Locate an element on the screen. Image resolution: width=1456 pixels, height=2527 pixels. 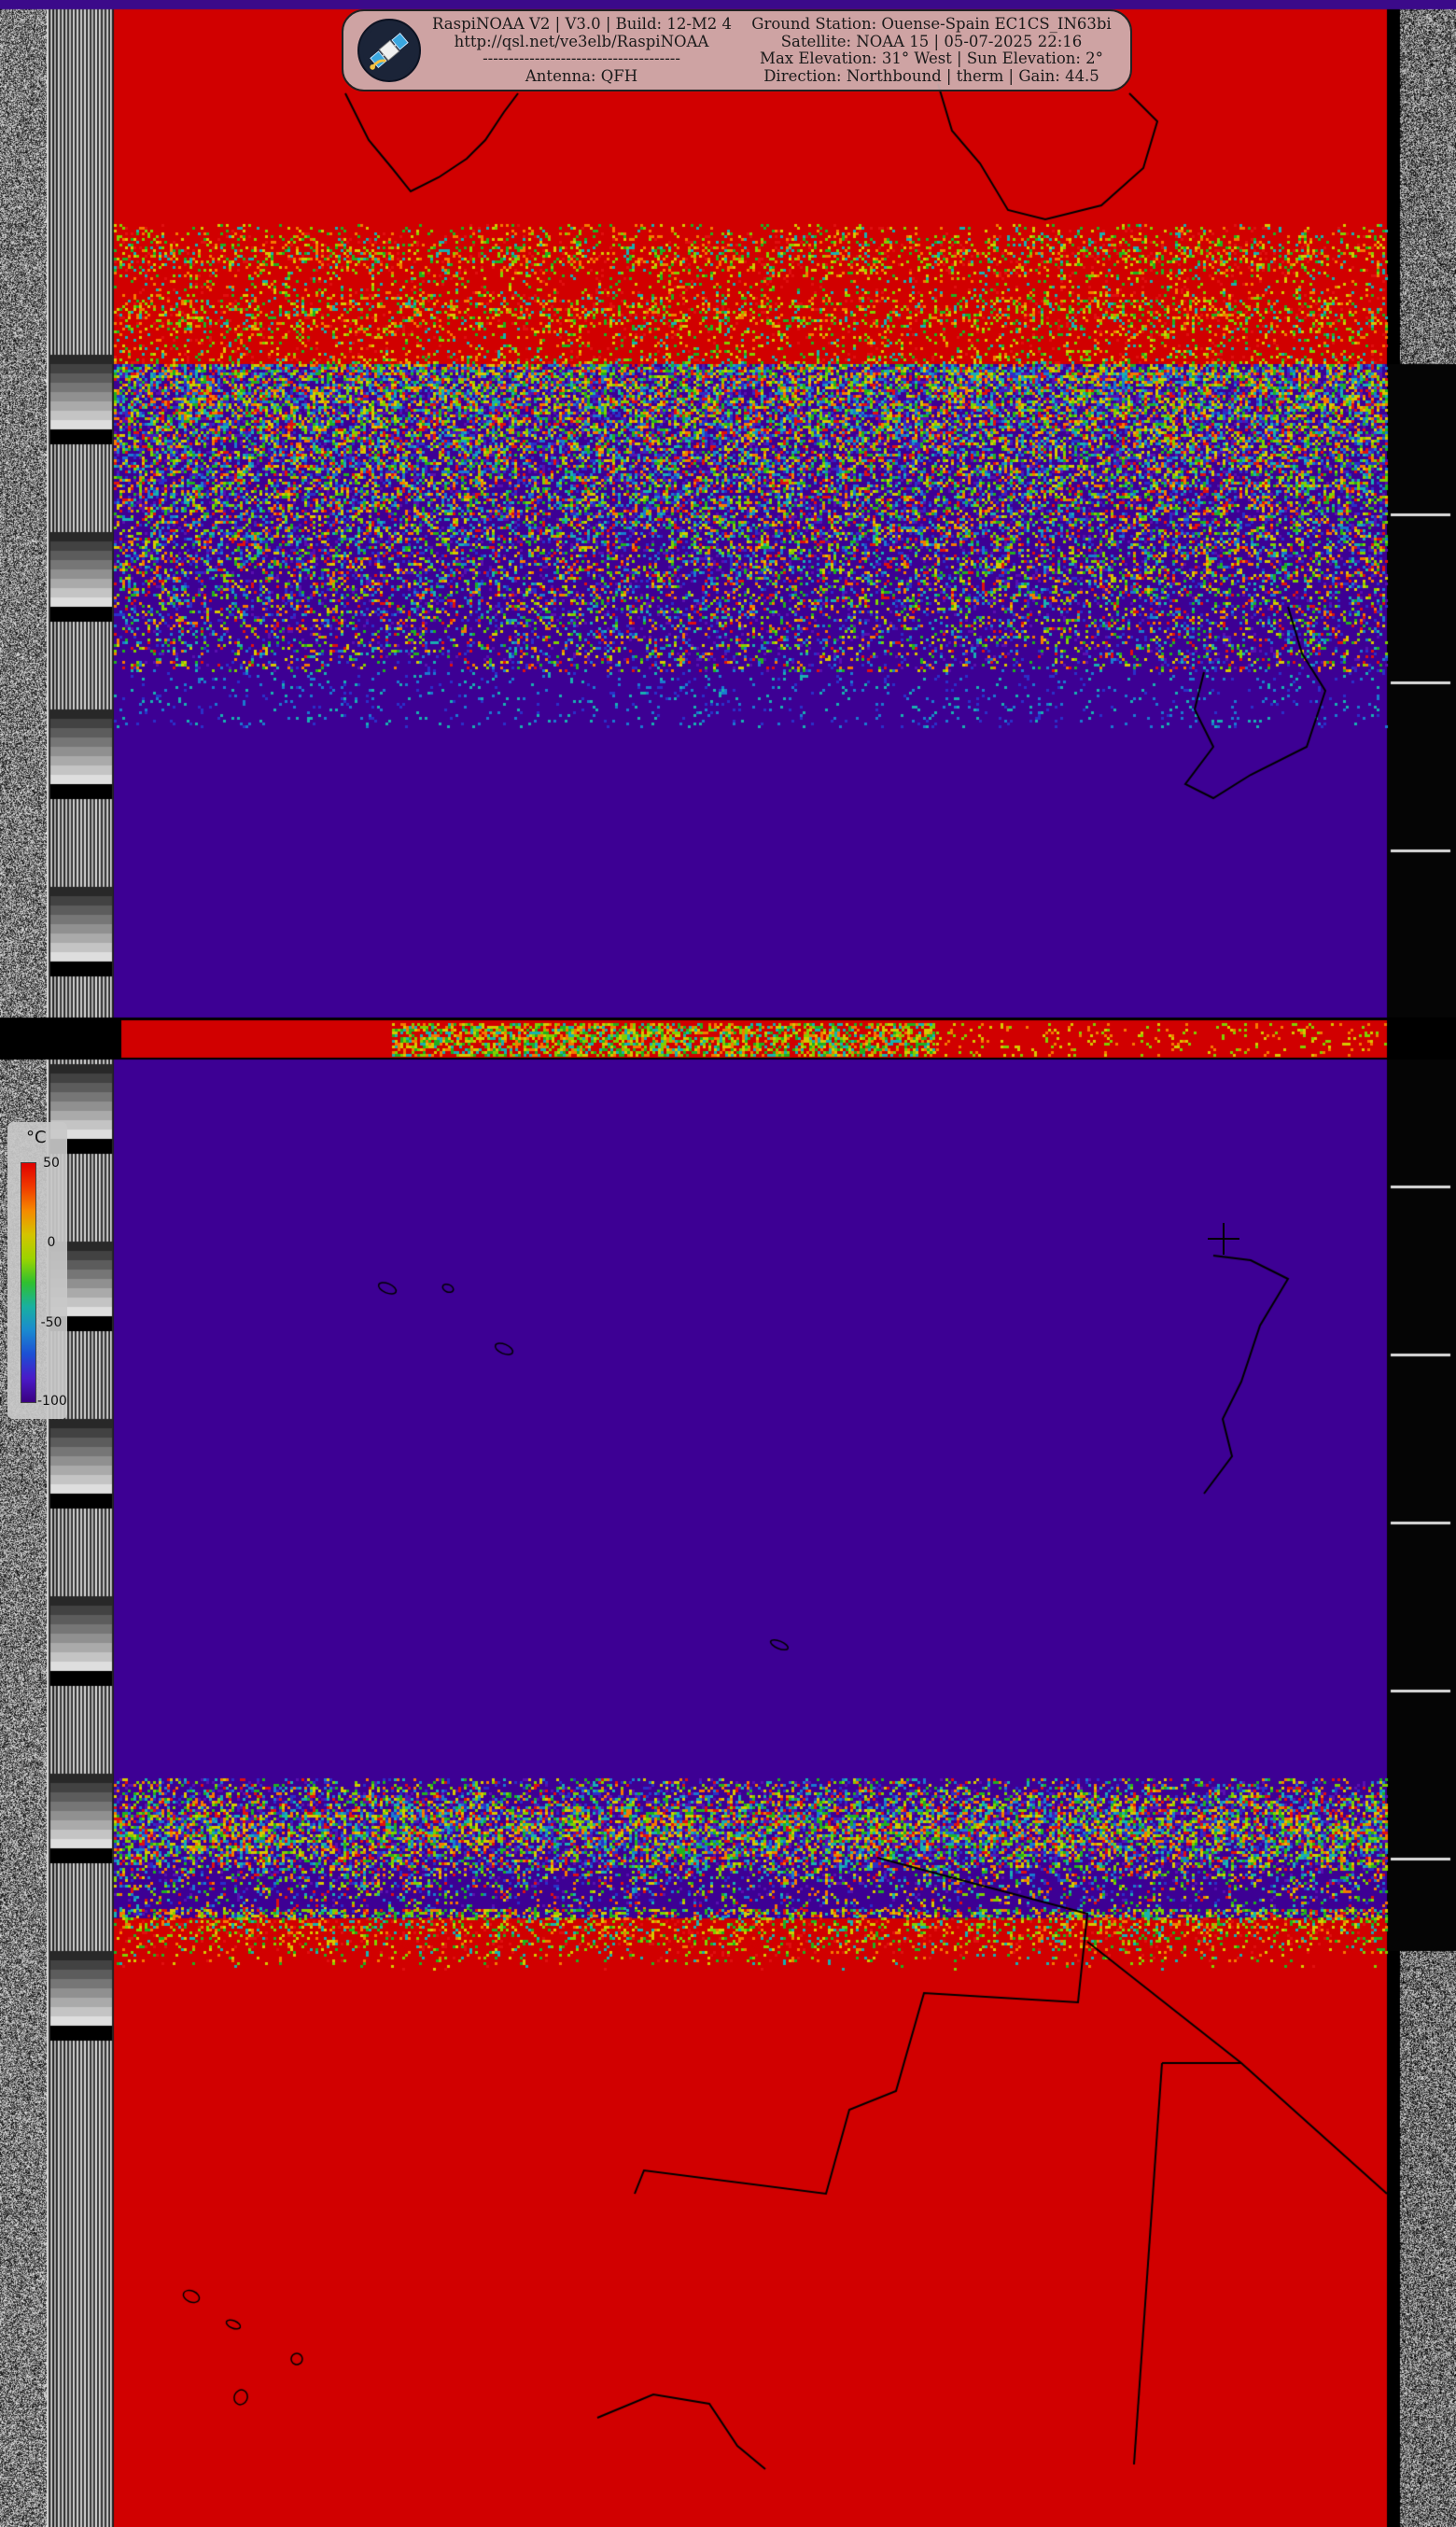
satellite-info: Satellite: NOAA 15 | 05-07-2025 22:16 is located at coordinates (931, 41).